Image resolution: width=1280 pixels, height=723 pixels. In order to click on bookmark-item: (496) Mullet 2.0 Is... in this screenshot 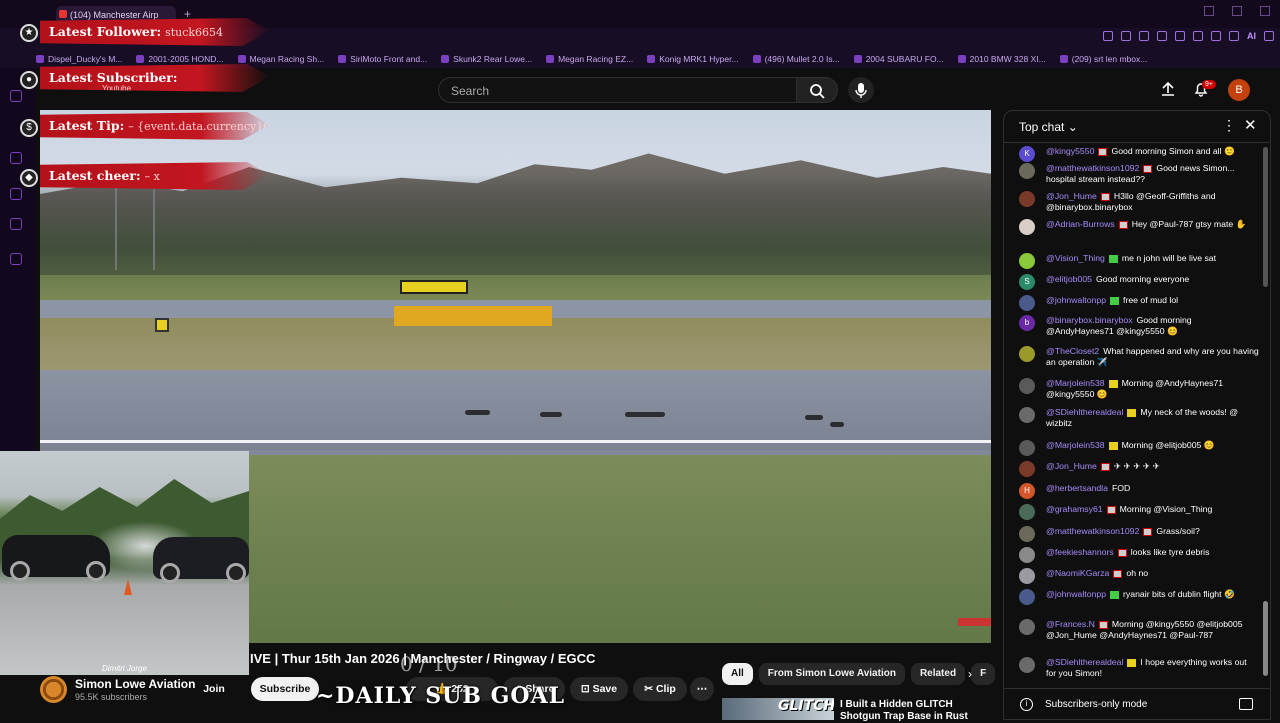, I will do `click(796, 59)`.